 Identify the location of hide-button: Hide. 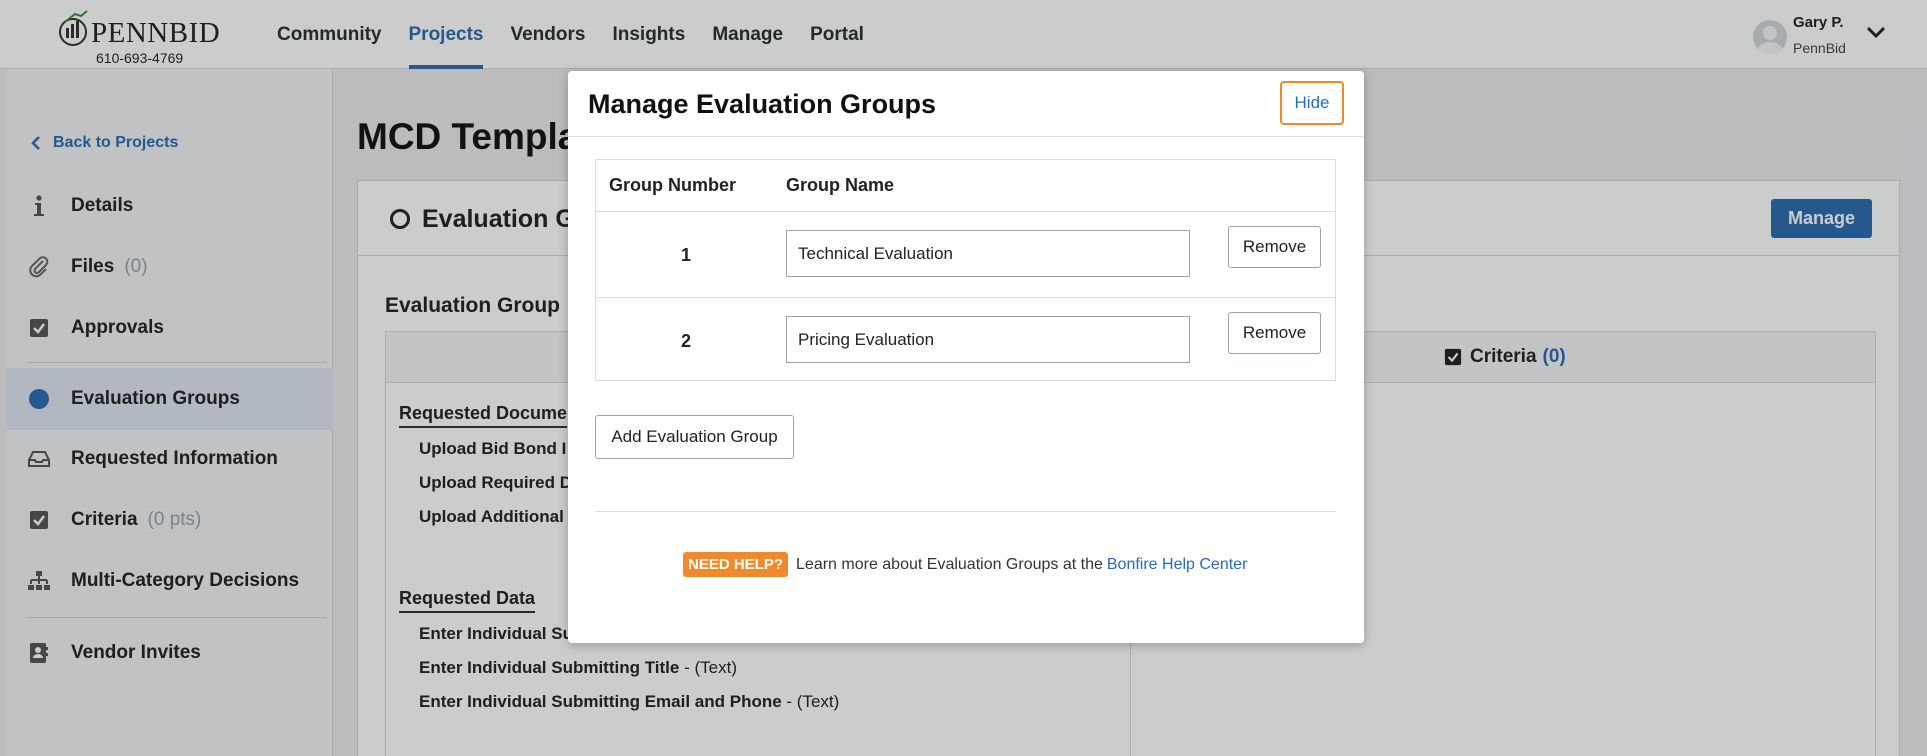
(1312, 103).